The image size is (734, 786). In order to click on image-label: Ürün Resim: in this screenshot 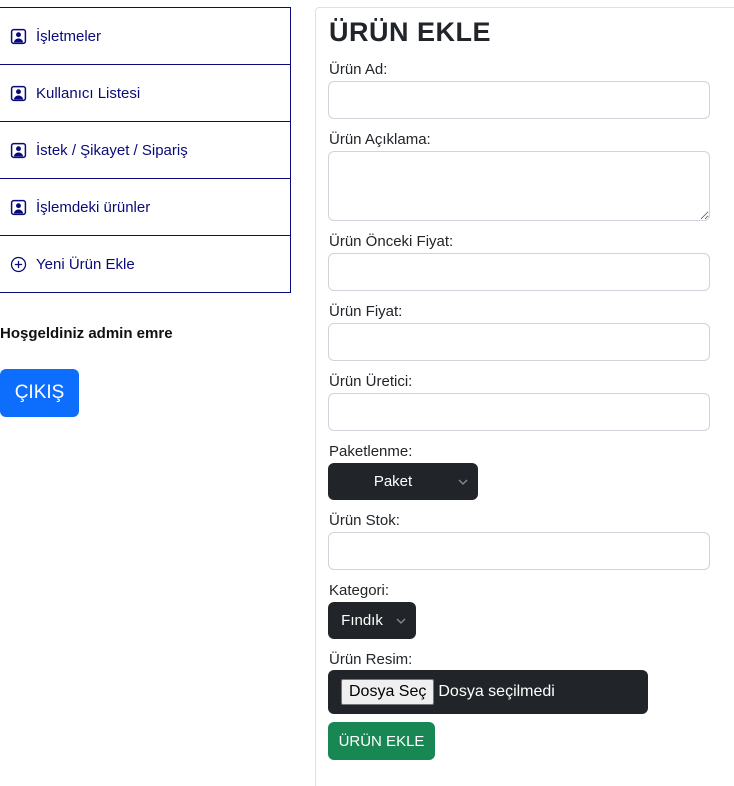, I will do `click(371, 659)`.